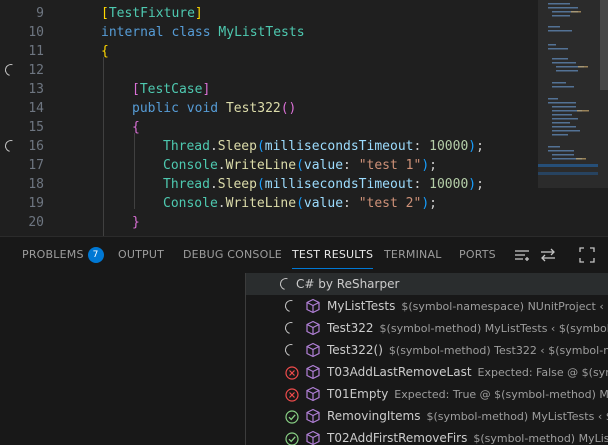  What do you see at coordinates (36, 203) in the screenshot?
I see `line-number: 19` at bounding box center [36, 203].